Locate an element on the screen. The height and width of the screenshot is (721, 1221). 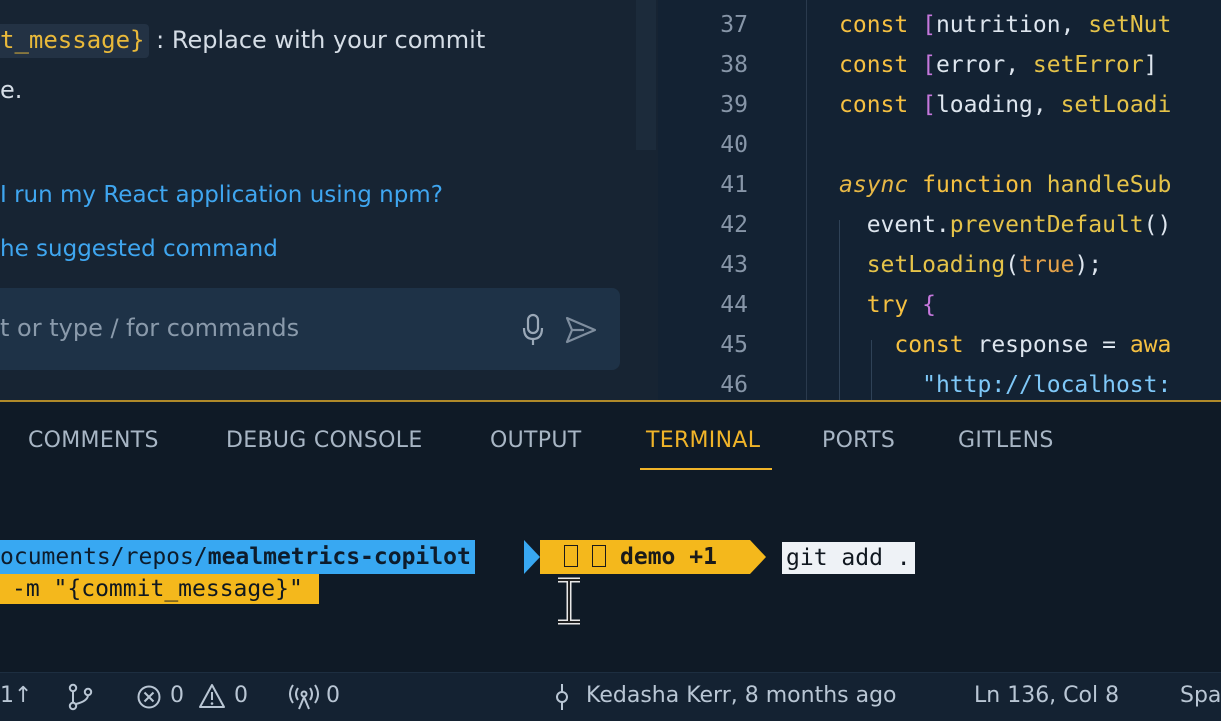
code-token: handleSub is located at coordinates (1109, 185).